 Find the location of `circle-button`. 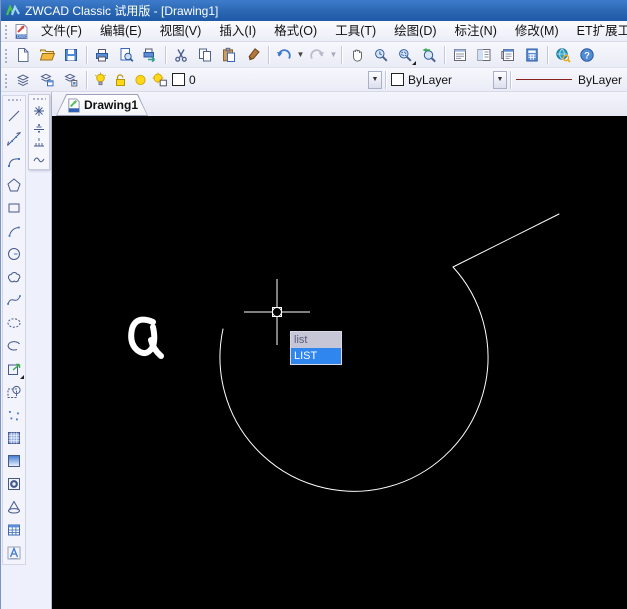

circle-button is located at coordinates (14, 253).